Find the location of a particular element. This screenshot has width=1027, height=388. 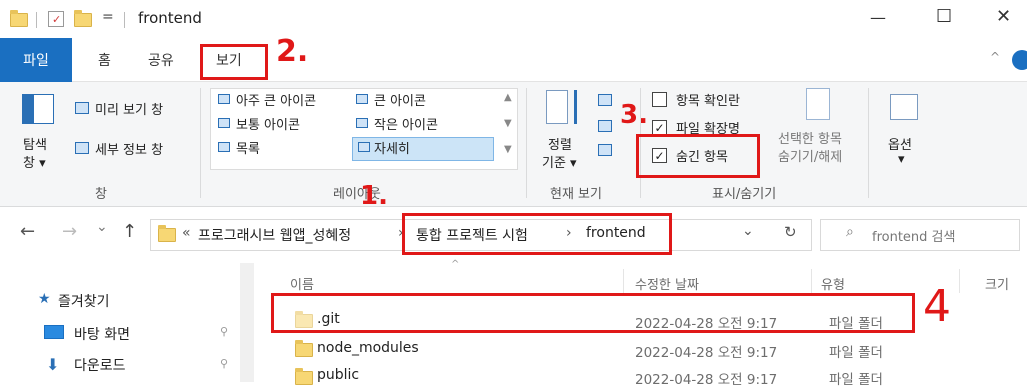

annotation-label-1: 1. is located at coordinates (374, 196).